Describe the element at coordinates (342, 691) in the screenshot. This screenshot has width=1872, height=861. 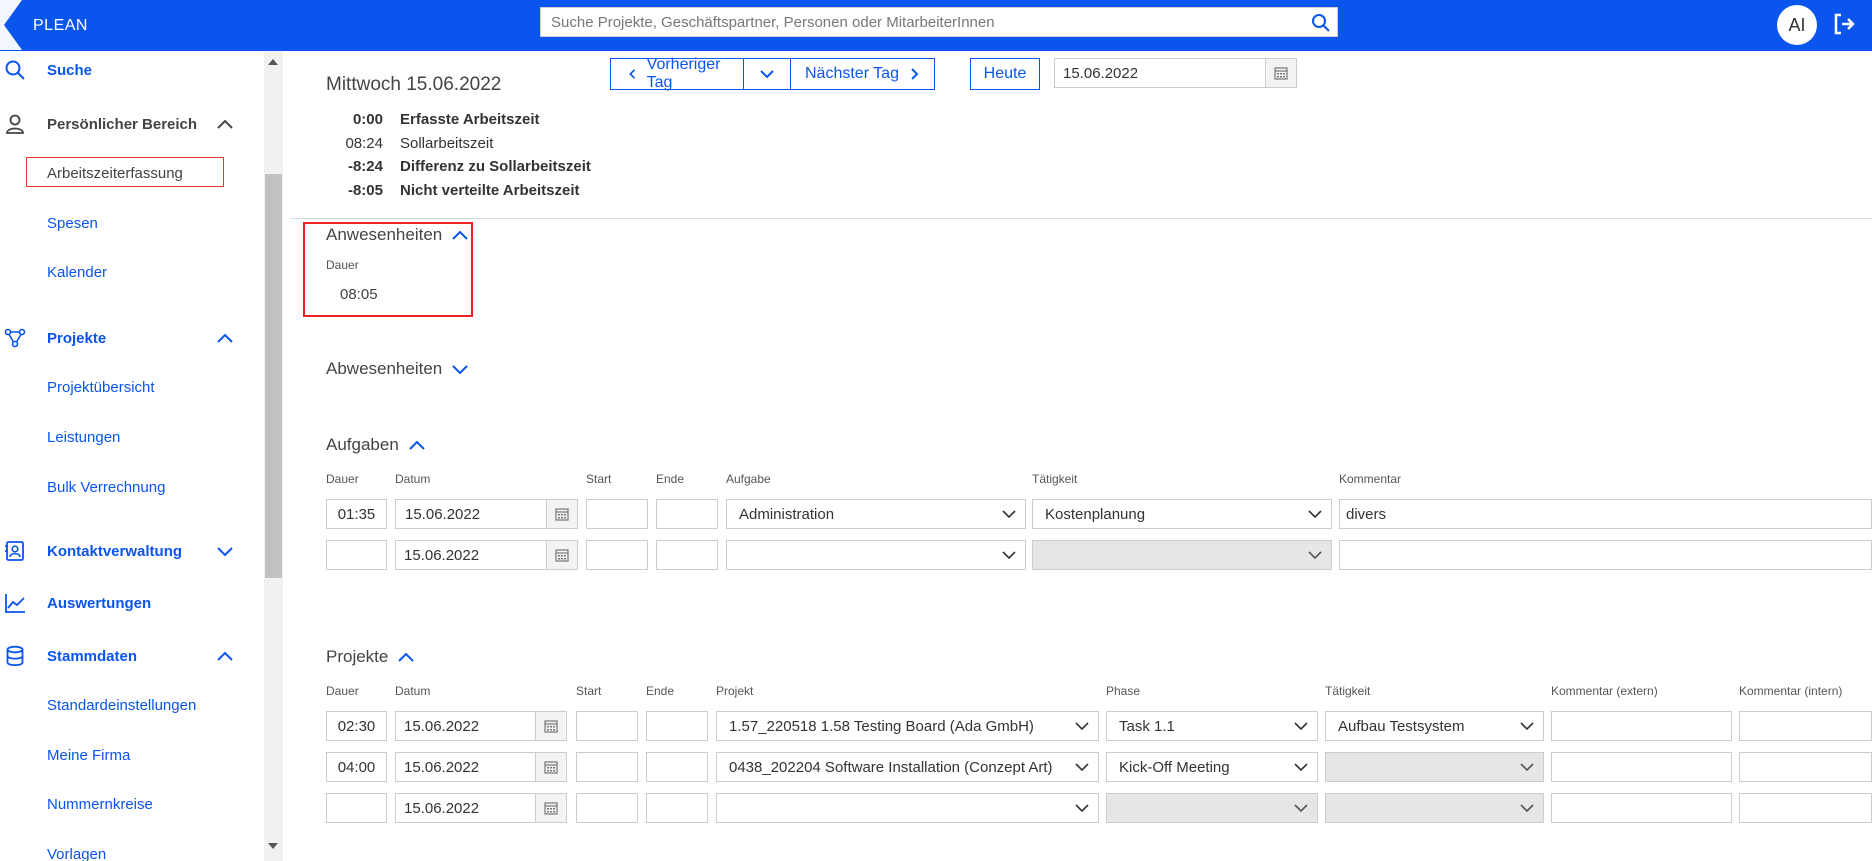
I see `column-header: Dauer` at that location.